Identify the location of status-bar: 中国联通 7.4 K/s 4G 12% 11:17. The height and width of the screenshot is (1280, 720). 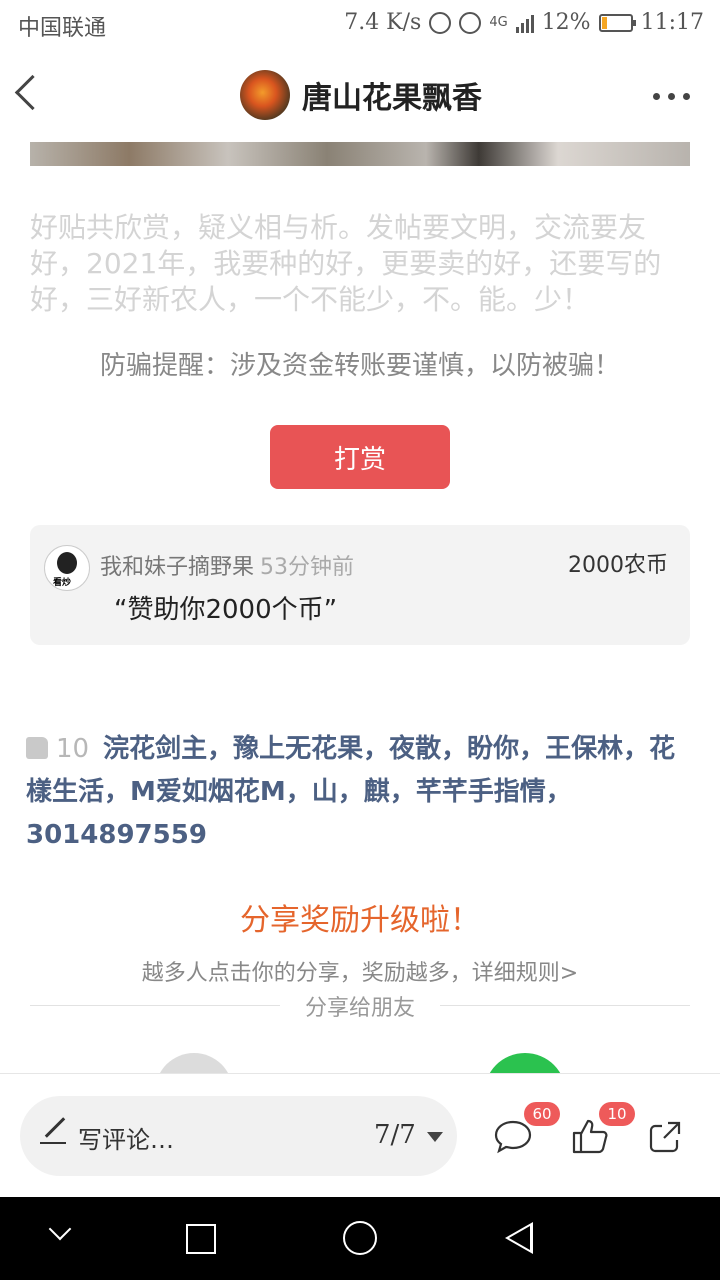
(360, 25).